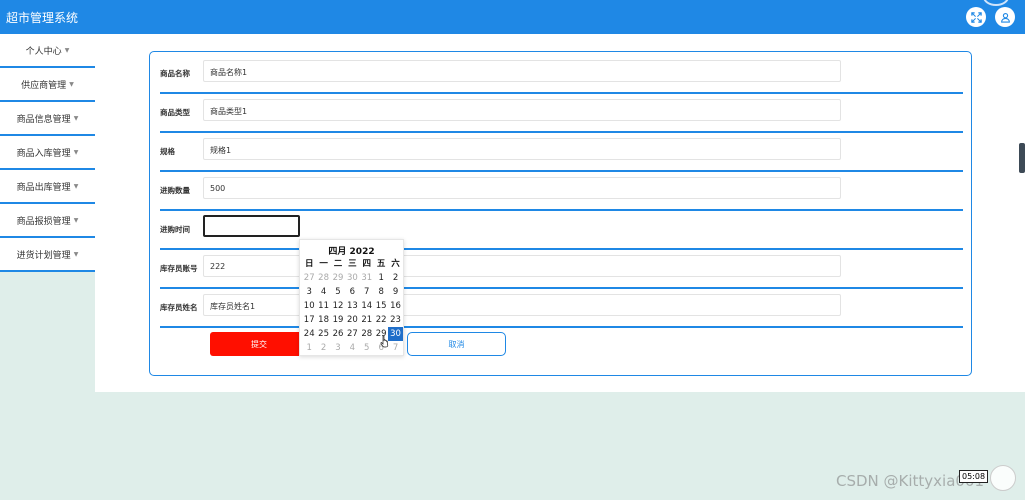 The height and width of the screenshot is (500, 1025). Describe the element at coordinates (367, 320) in the screenshot. I see `calendar-day: 21` at that location.